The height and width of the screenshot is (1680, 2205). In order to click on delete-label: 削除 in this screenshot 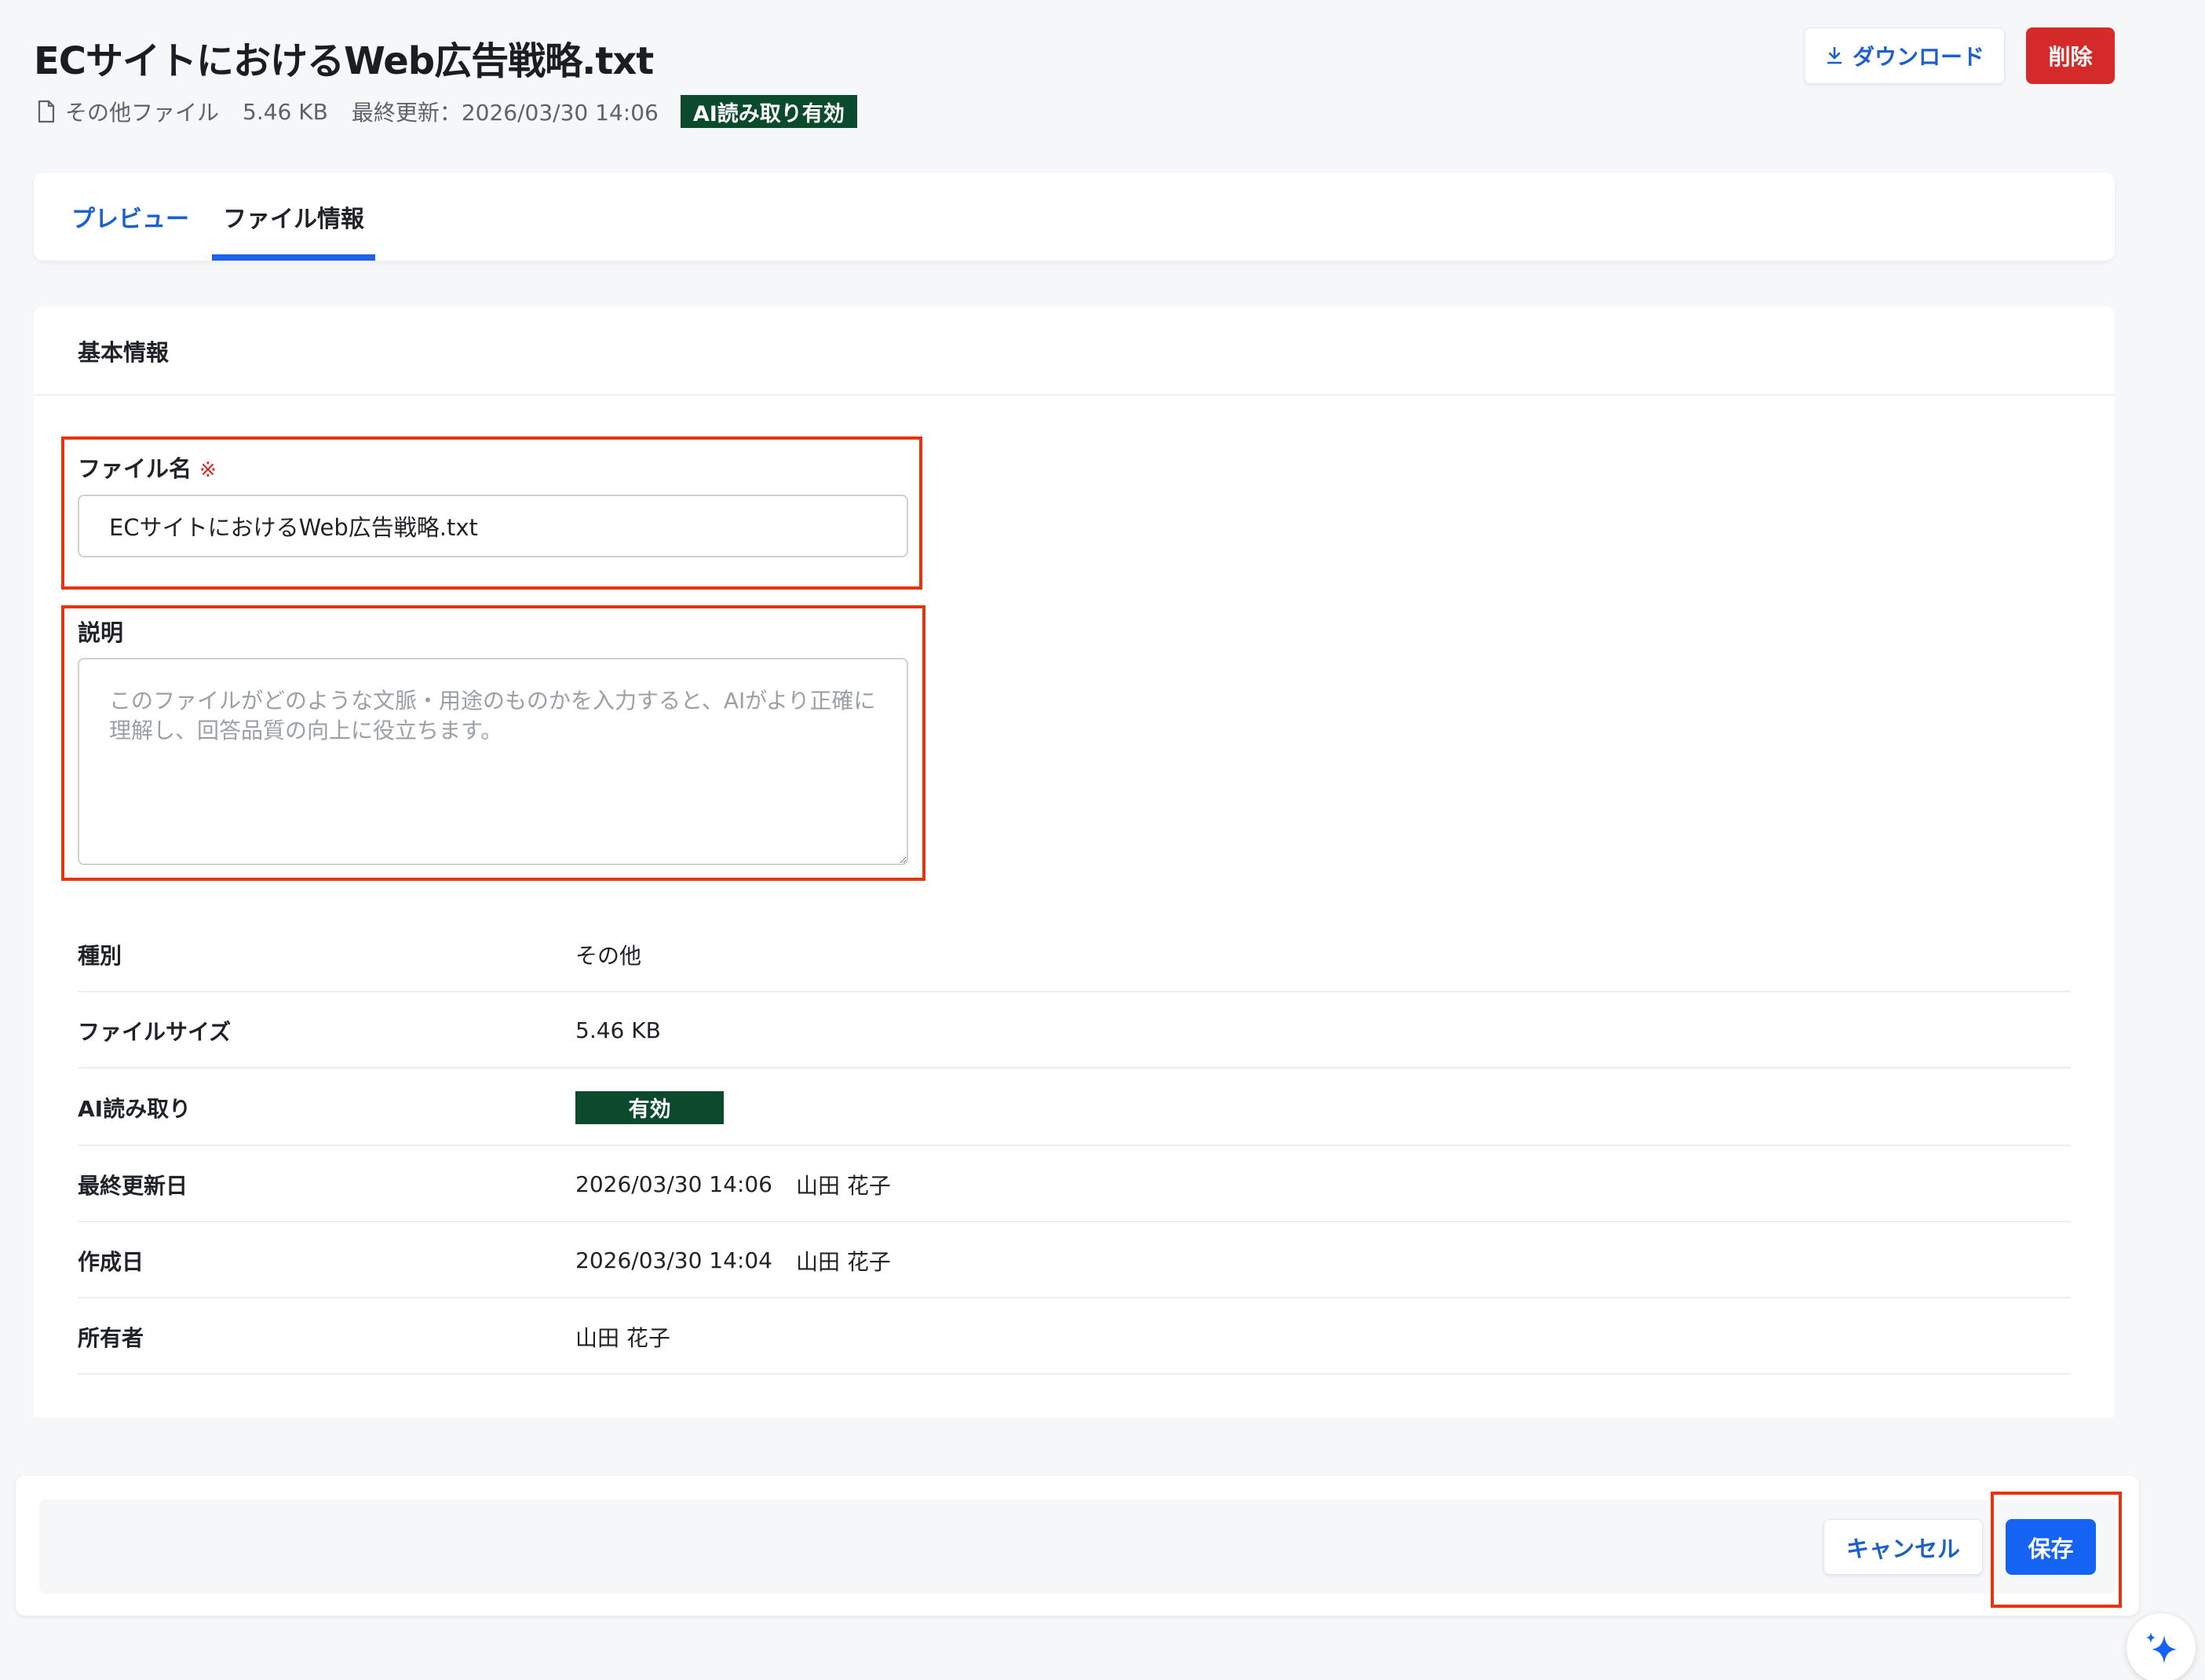, I will do `click(2070, 57)`.